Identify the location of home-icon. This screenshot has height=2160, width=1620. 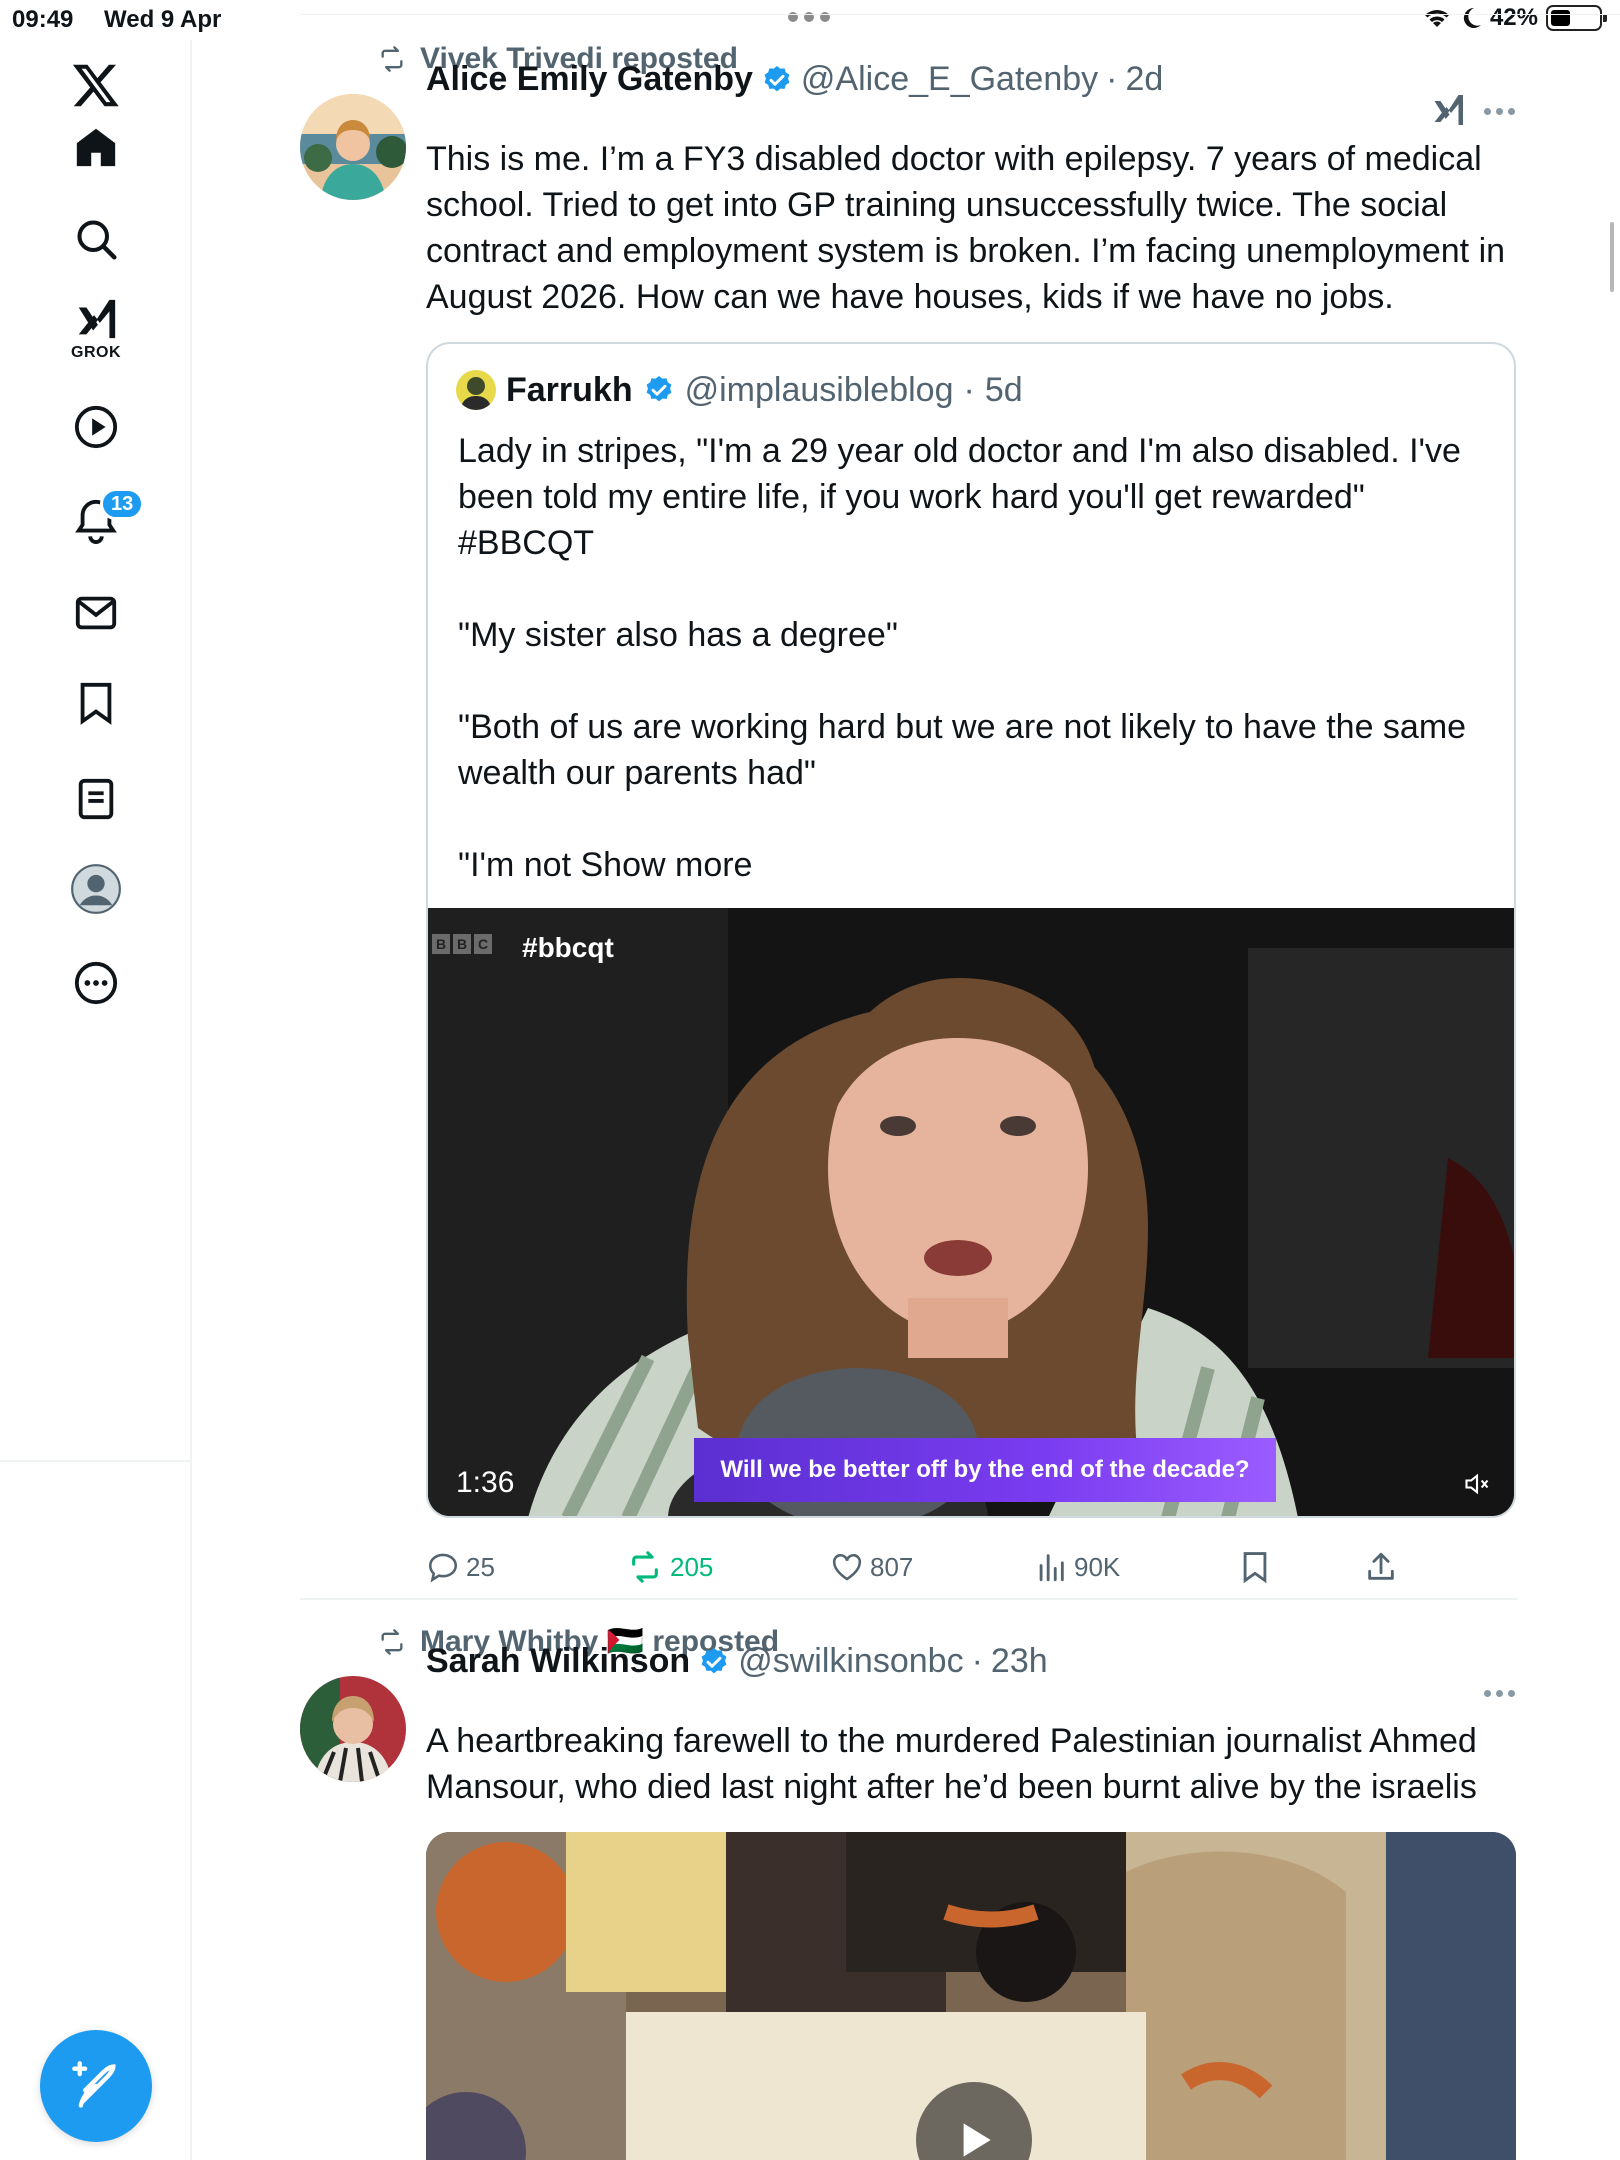
(96, 147).